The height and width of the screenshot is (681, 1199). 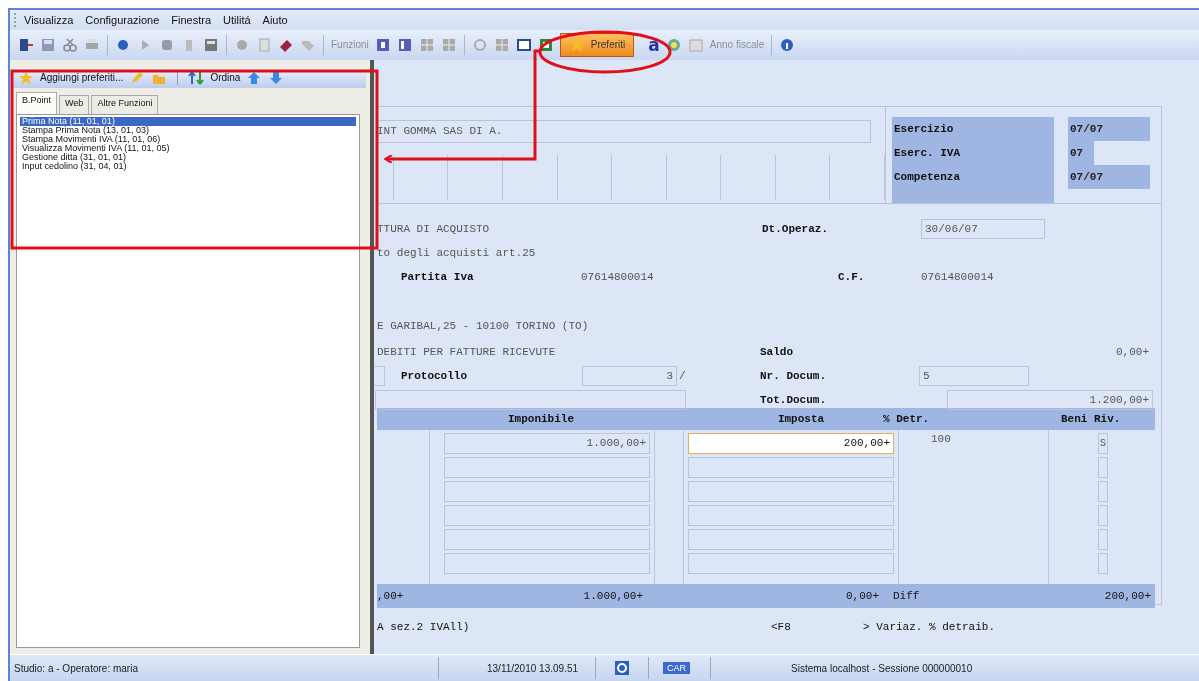 I want to click on scissors-icon, so click(x=70, y=44).